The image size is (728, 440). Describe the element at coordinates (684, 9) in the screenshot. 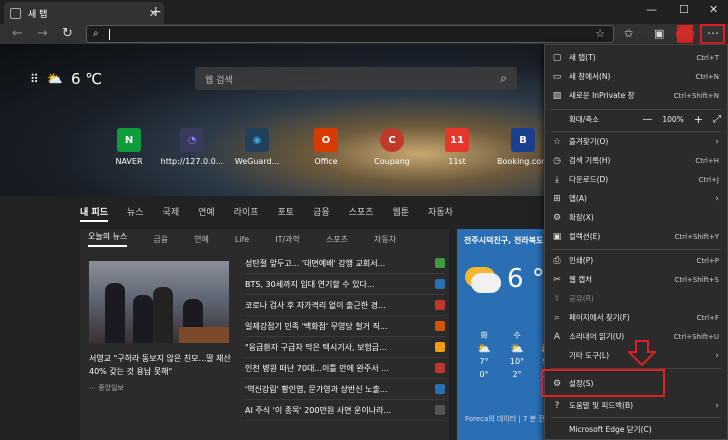

I see `maximize-icon: ☐` at that location.